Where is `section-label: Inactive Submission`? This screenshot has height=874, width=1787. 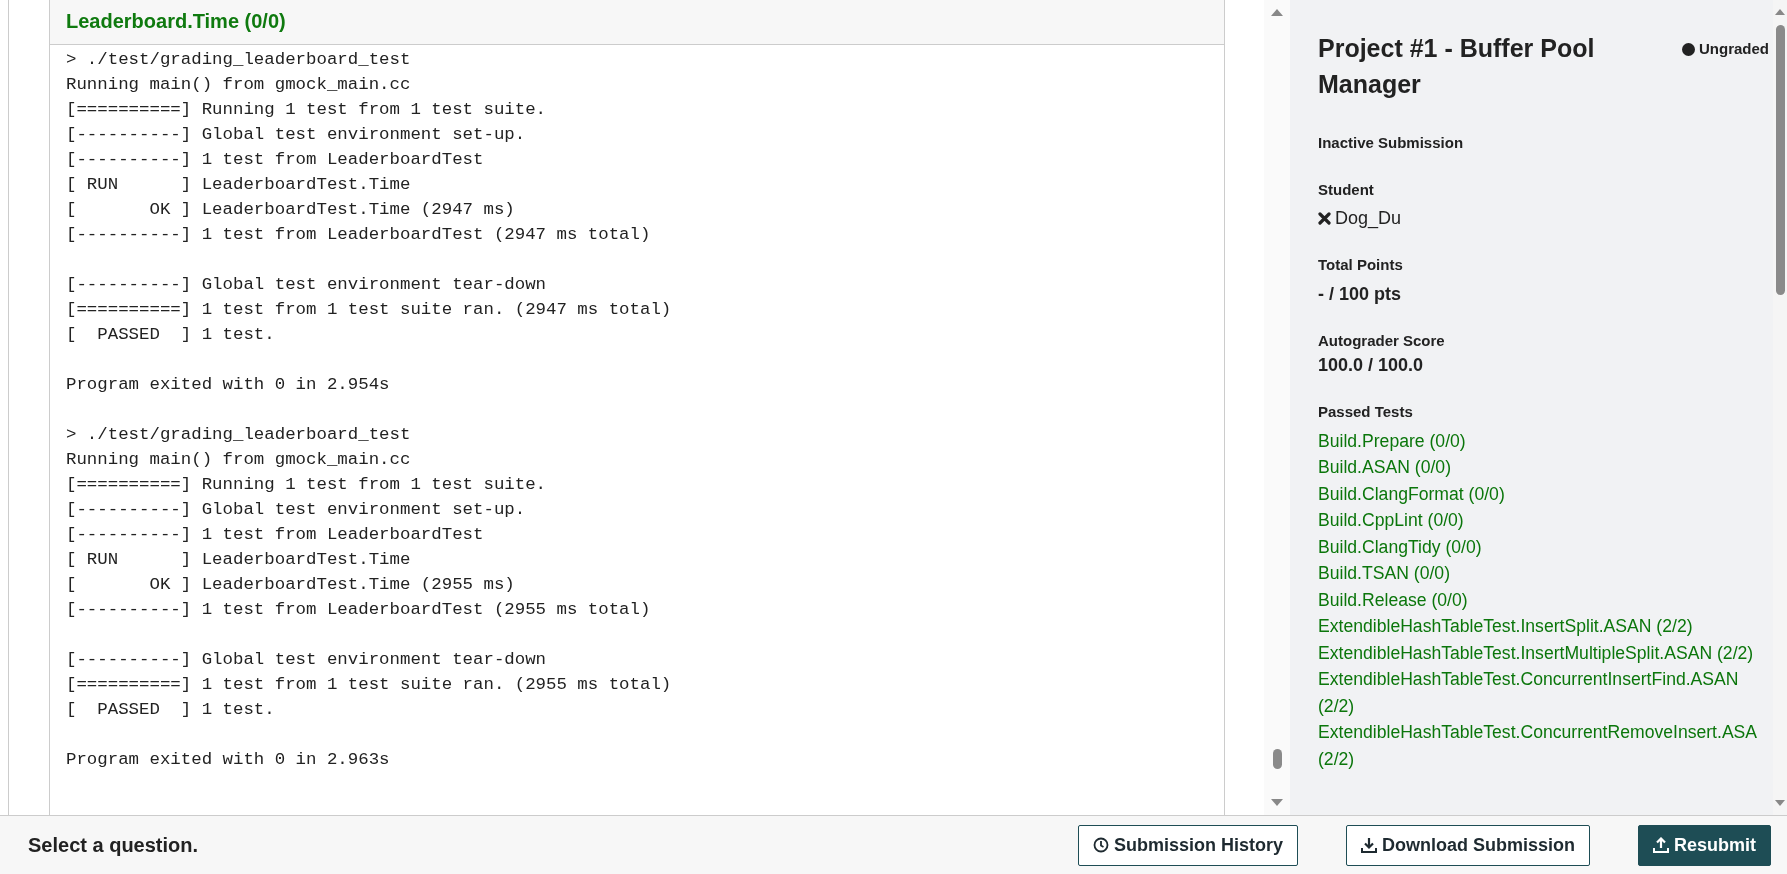
section-label: Inactive Submission is located at coordinates (1391, 143).